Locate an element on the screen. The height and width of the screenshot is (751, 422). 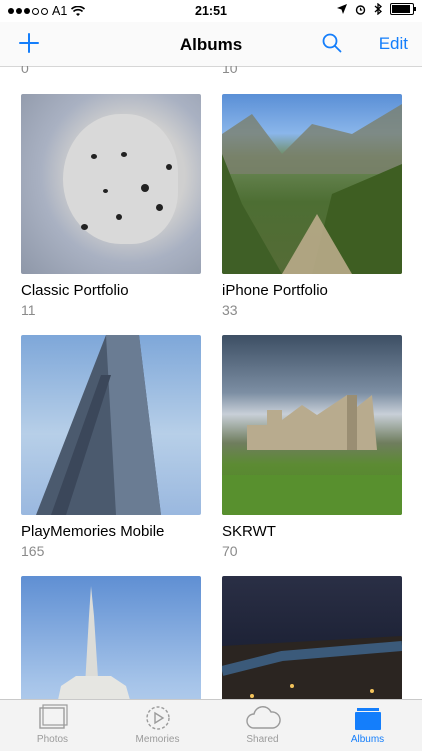
album-count: 33 is located at coordinates (230, 310).